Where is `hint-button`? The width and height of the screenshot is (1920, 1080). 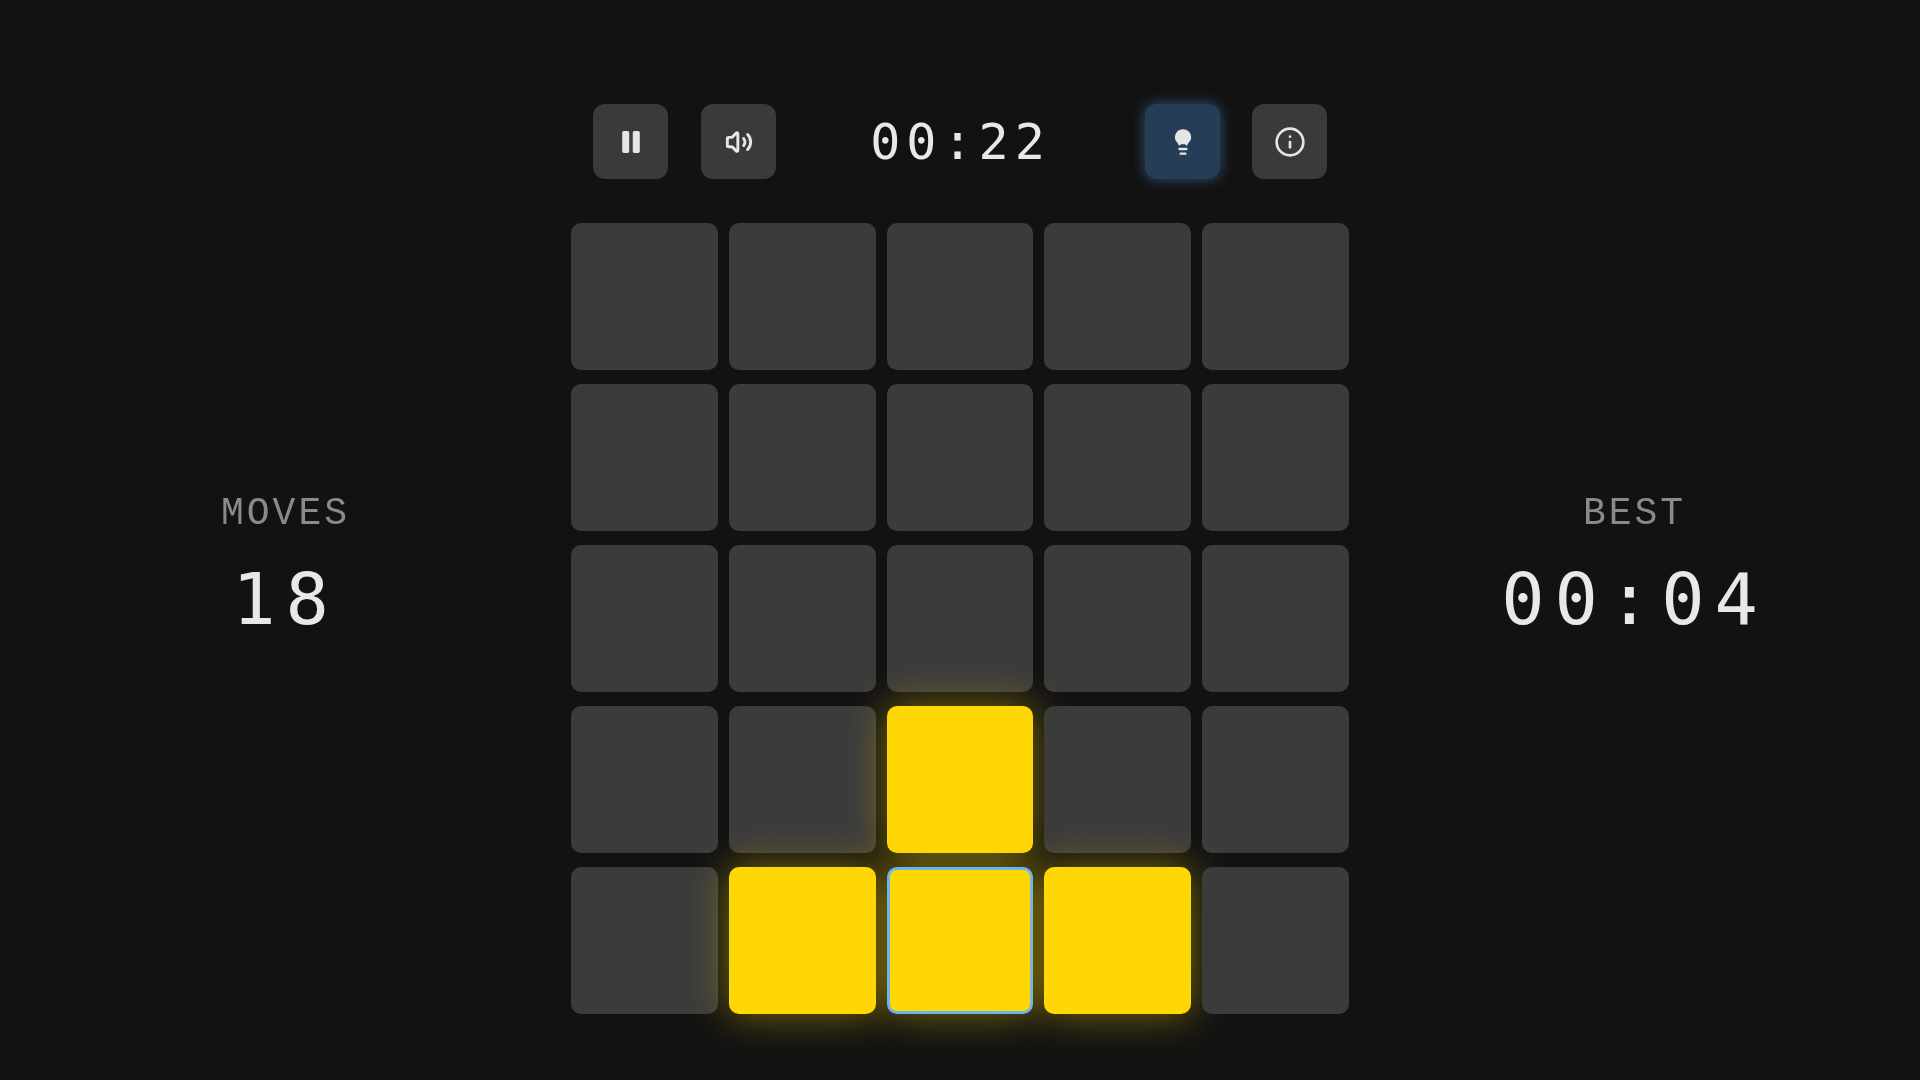
hint-button is located at coordinates (1182, 141).